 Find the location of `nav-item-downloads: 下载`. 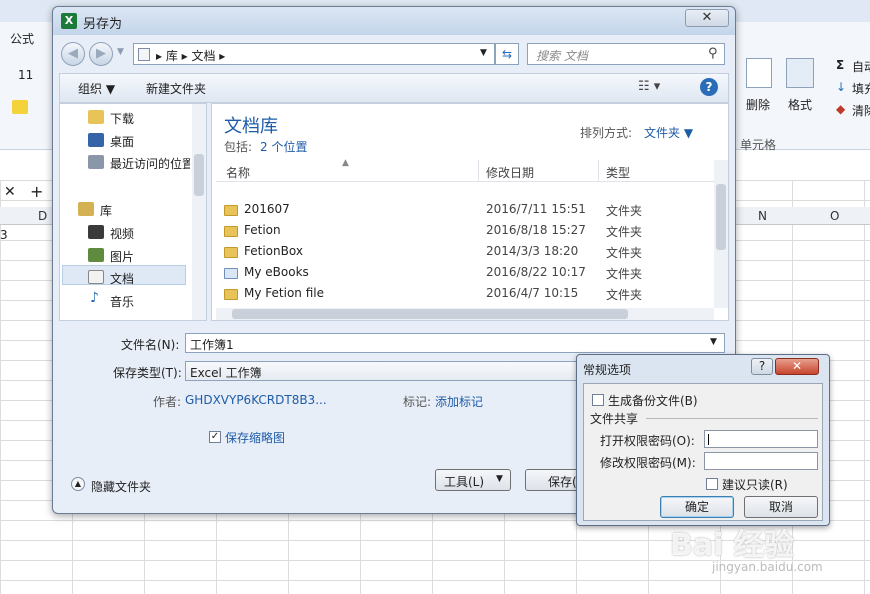

nav-item-downloads: 下载 is located at coordinates (122, 118).